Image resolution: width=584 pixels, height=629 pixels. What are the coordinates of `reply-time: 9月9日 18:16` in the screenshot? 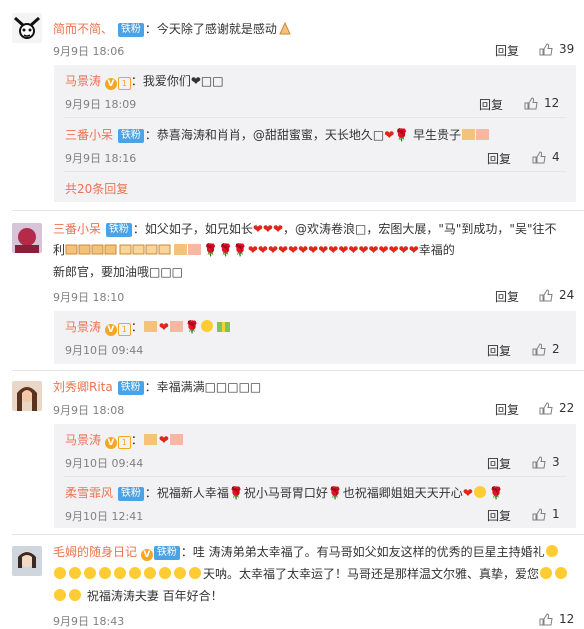 It's located at (101, 158).